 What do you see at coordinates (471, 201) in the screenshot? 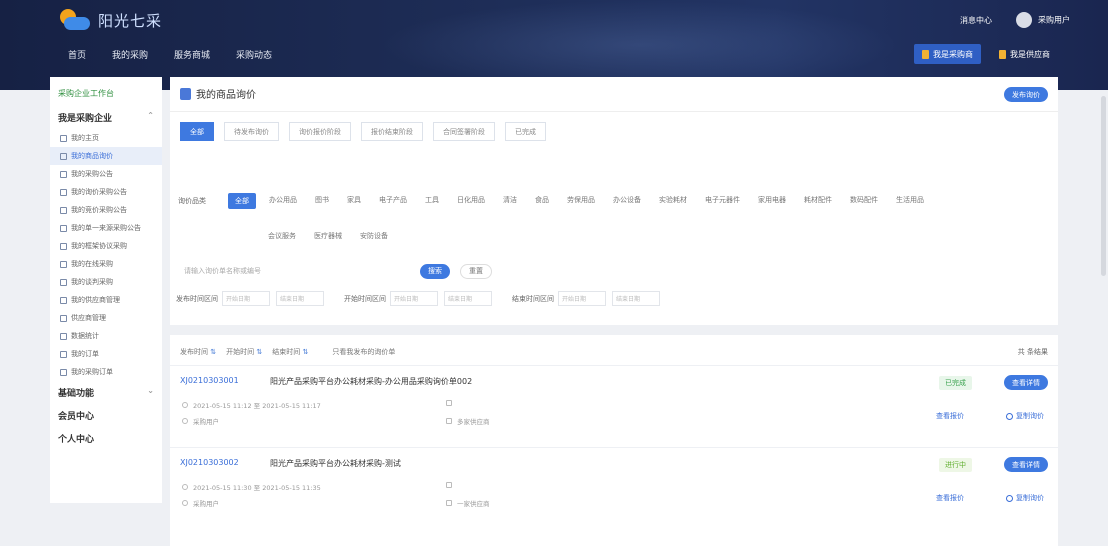
I see `category-chip: 日化用品` at bounding box center [471, 201].